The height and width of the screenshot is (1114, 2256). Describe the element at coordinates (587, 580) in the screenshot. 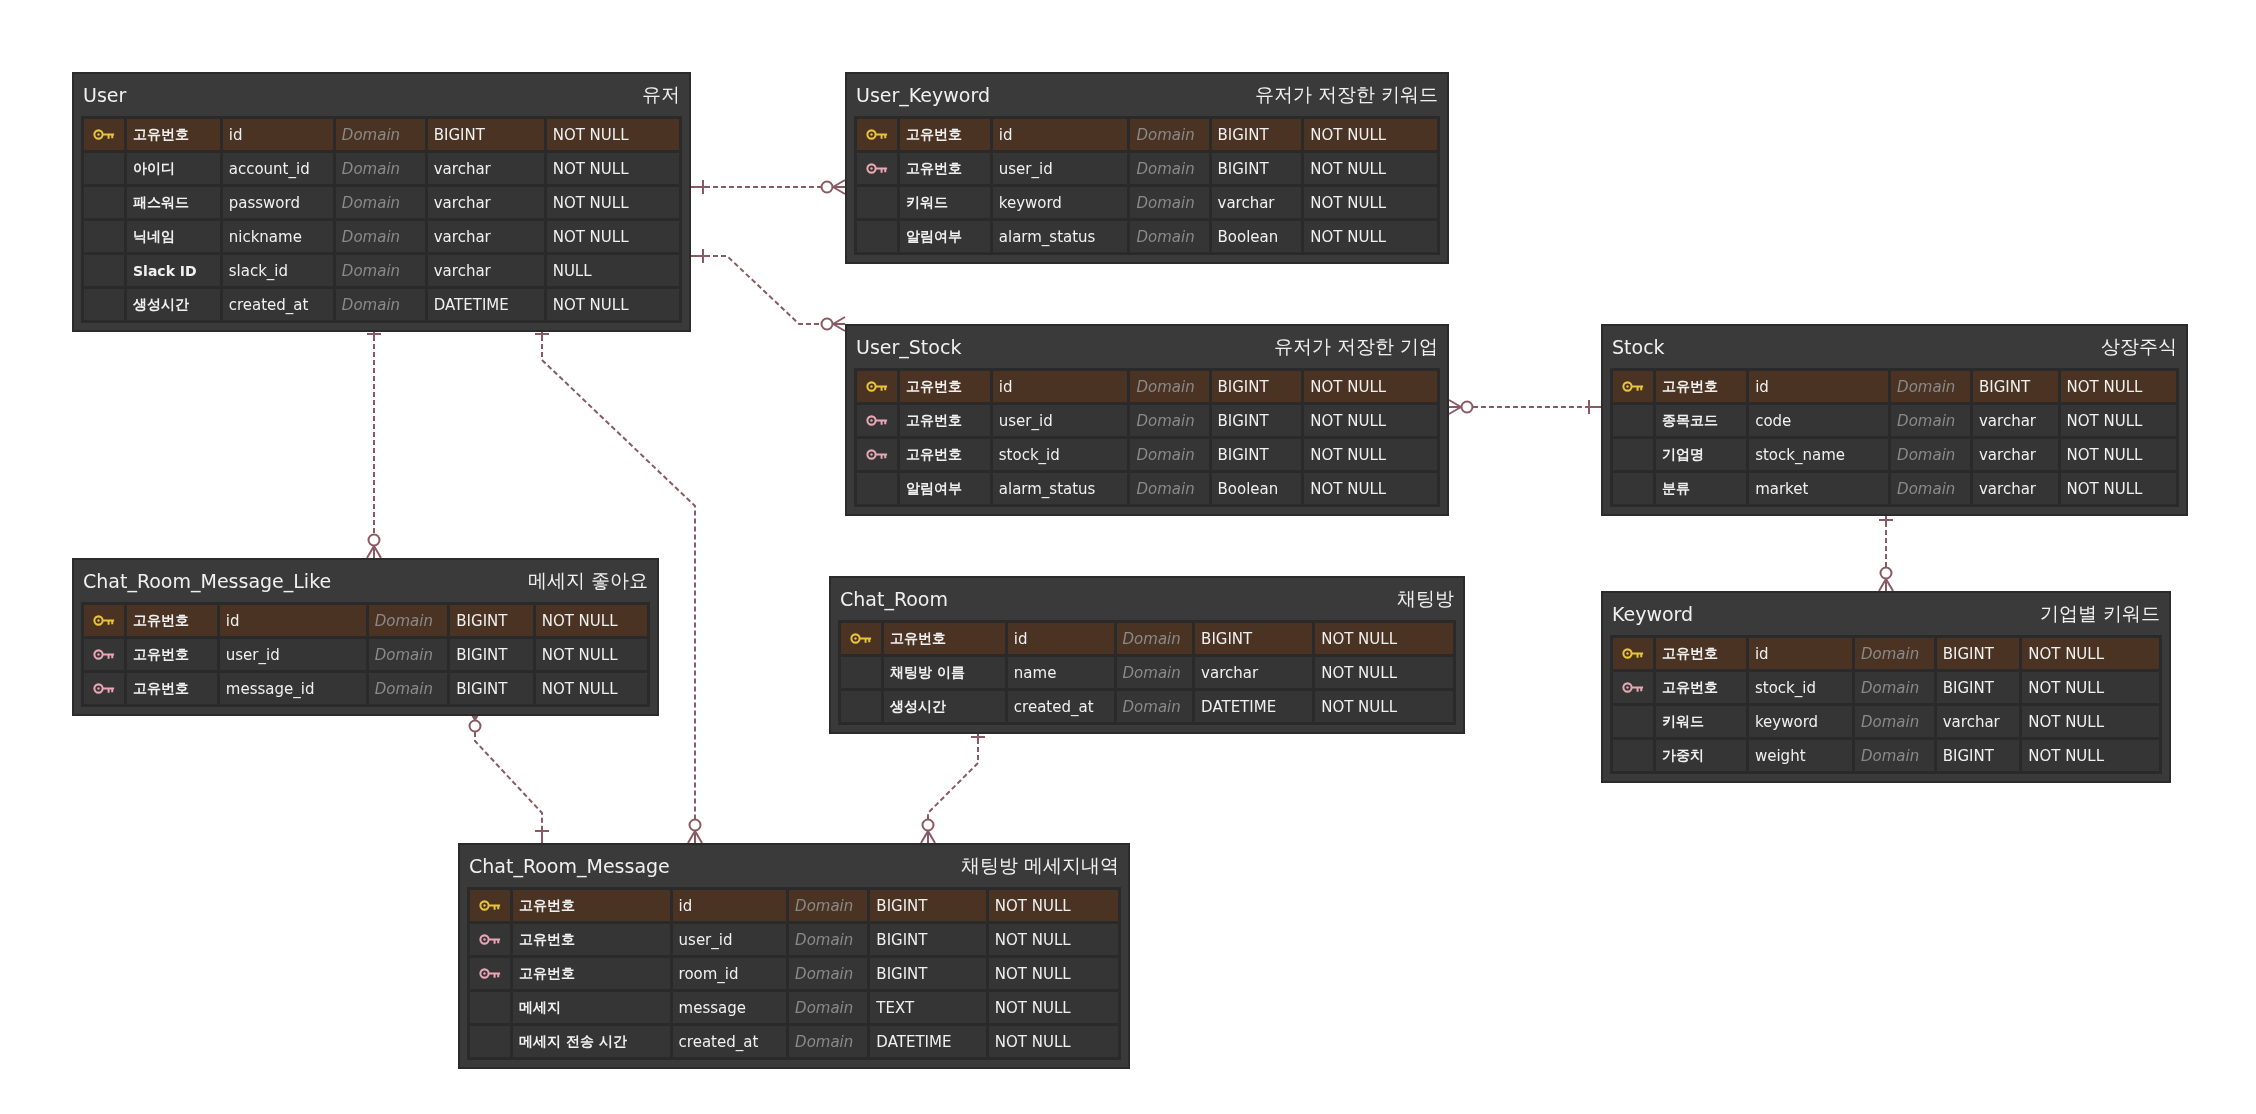

I see `table-comment: 메세지 좋아요` at that location.